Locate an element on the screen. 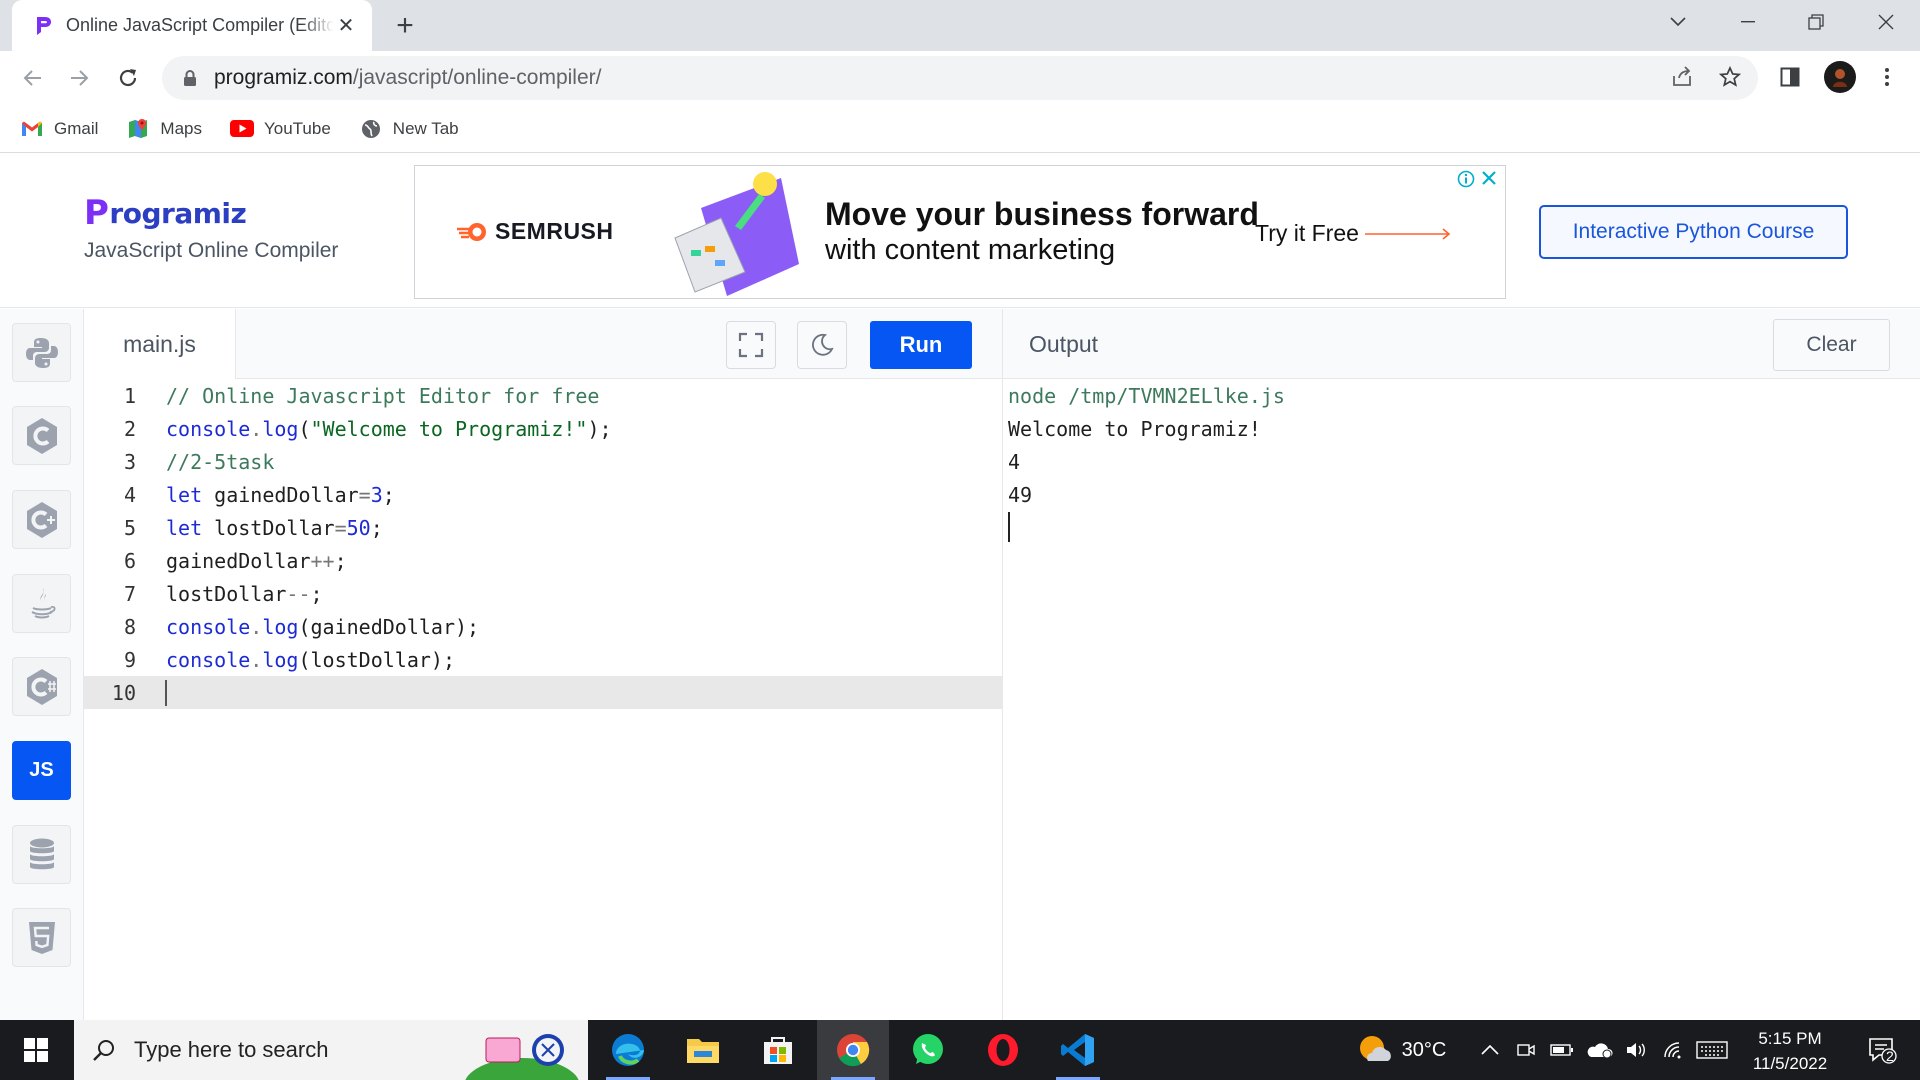 The height and width of the screenshot is (1080, 1920). output-toolbar: Output Clear is located at coordinates (1461, 344).